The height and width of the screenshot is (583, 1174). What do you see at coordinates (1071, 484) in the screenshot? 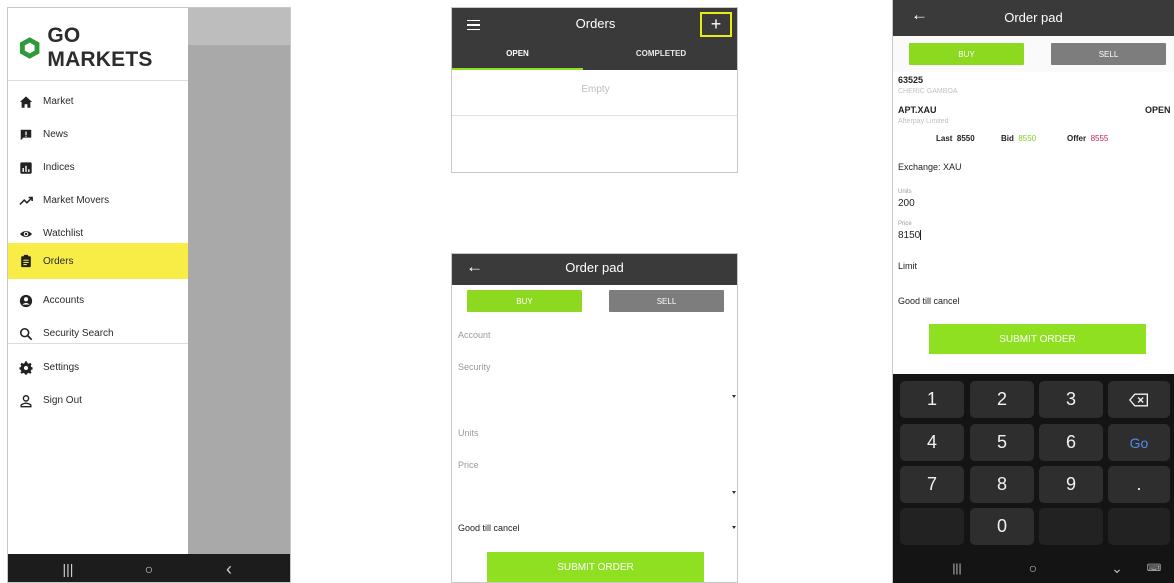
I see `key-9: 9` at bounding box center [1071, 484].